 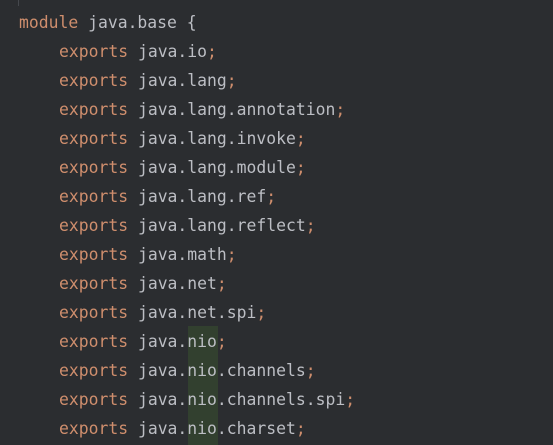 What do you see at coordinates (197, 312) in the screenshot?
I see `package-name: java.net.spi` at bounding box center [197, 312].